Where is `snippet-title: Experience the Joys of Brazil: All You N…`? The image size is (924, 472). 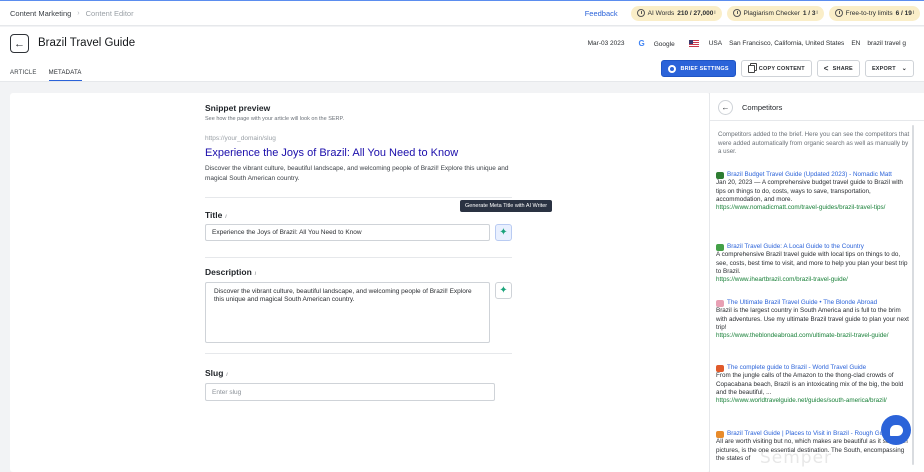
snippet-title: Experience the Joys of Brazil: All You N… is located at coordinates (332, 153).